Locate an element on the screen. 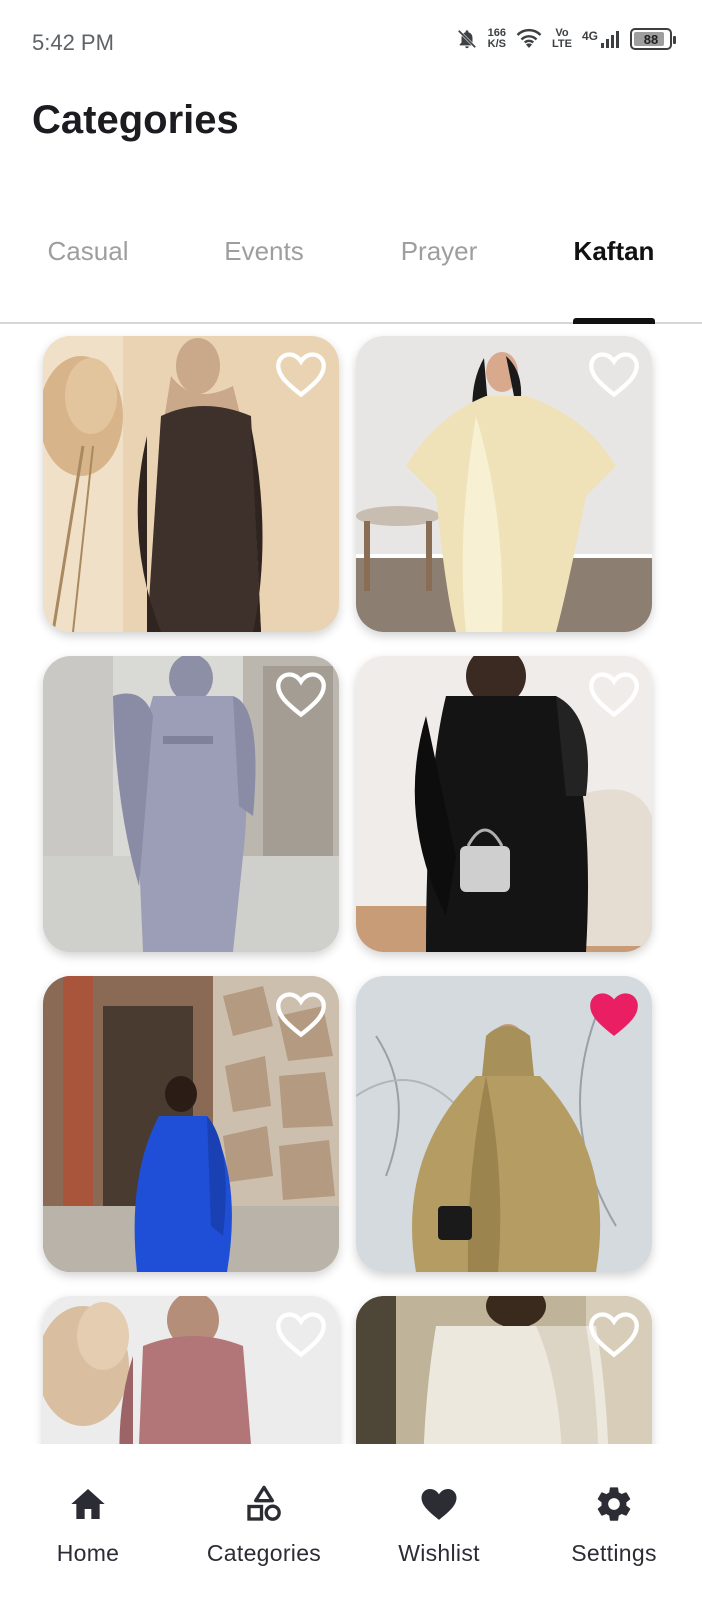 This screenshot has height=1600, width=702. nav-wishlist-label: Wishlist is located at coordinates (439, 1553).